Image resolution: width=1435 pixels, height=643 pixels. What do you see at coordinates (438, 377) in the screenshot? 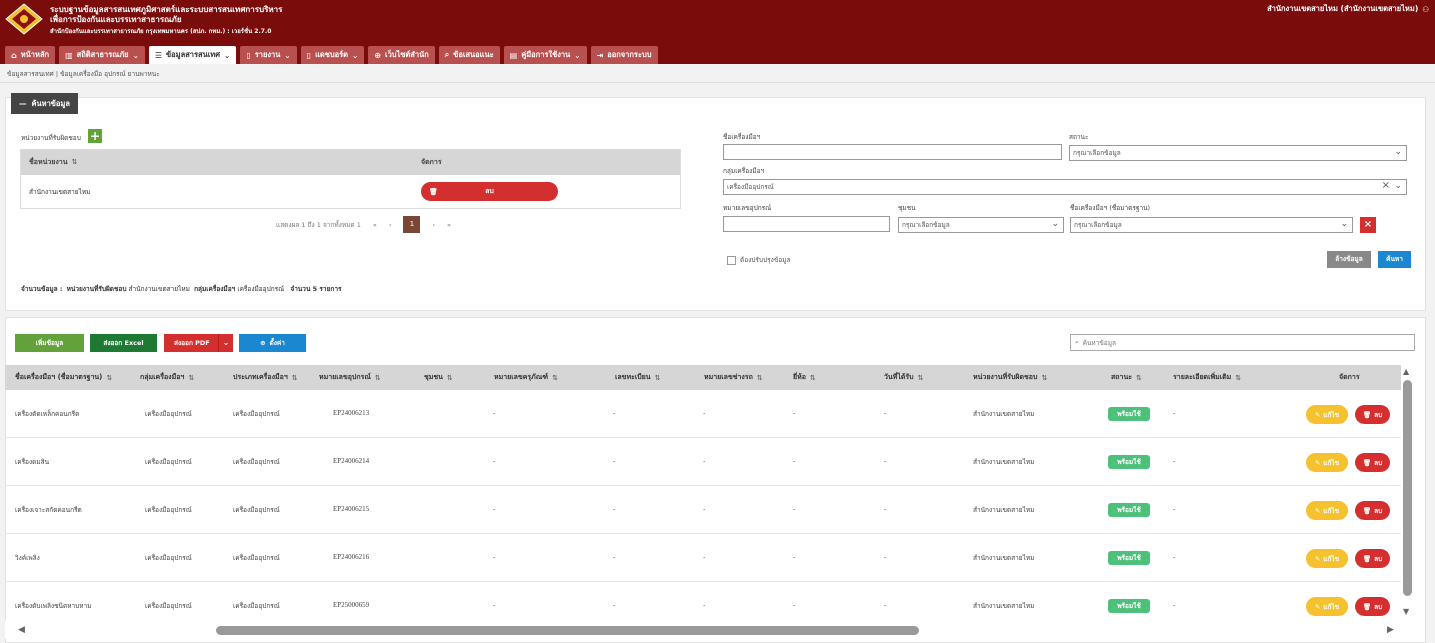
I see `column-header: ชุมชน ⇅` at bounding box center [438, 377].